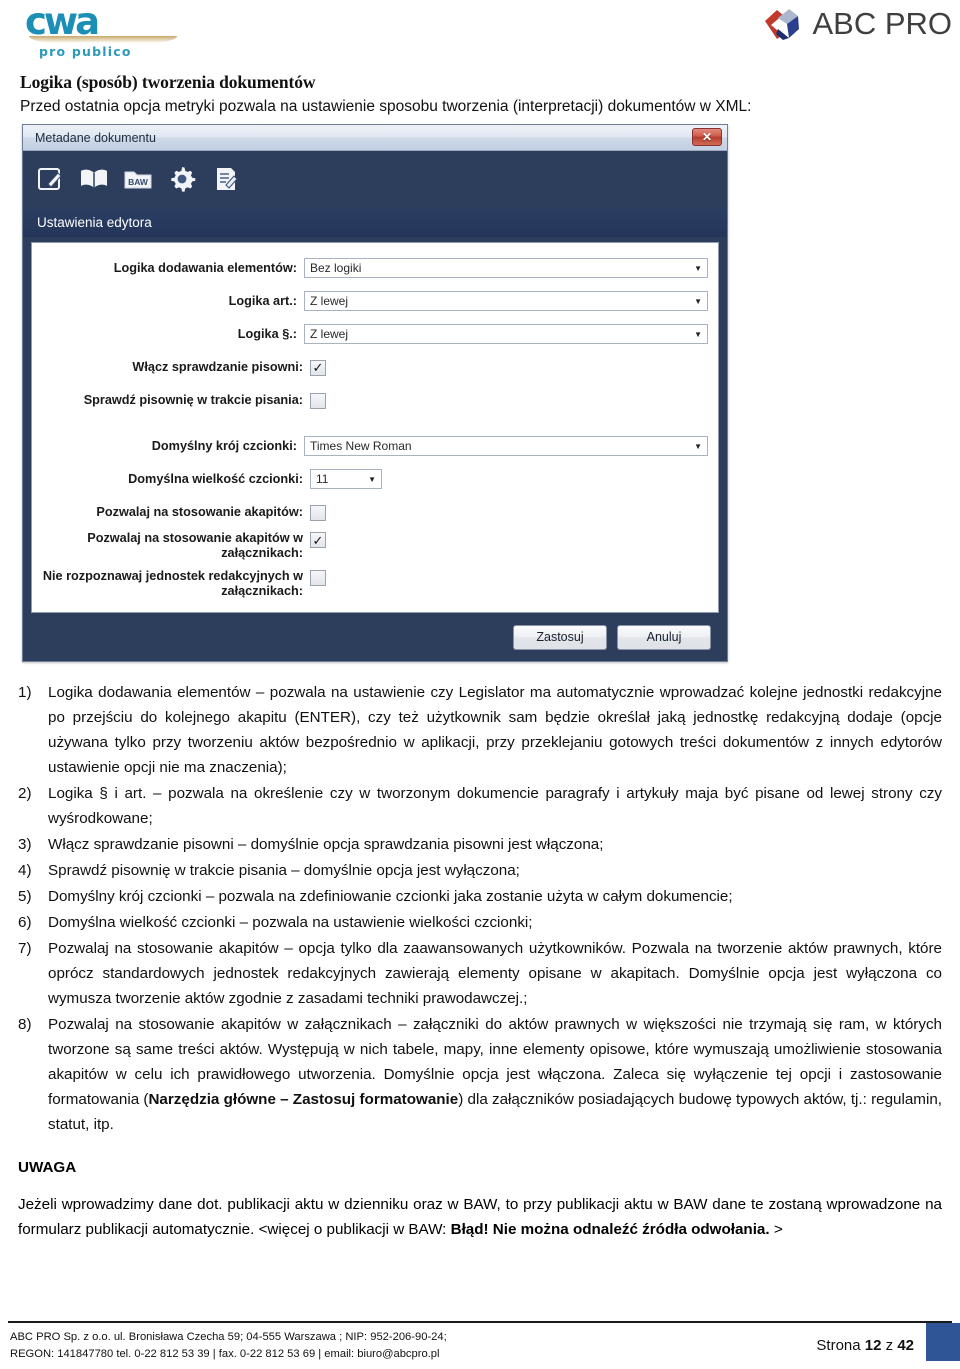  I want to click on svg-text: BAW, so click(138, 182).